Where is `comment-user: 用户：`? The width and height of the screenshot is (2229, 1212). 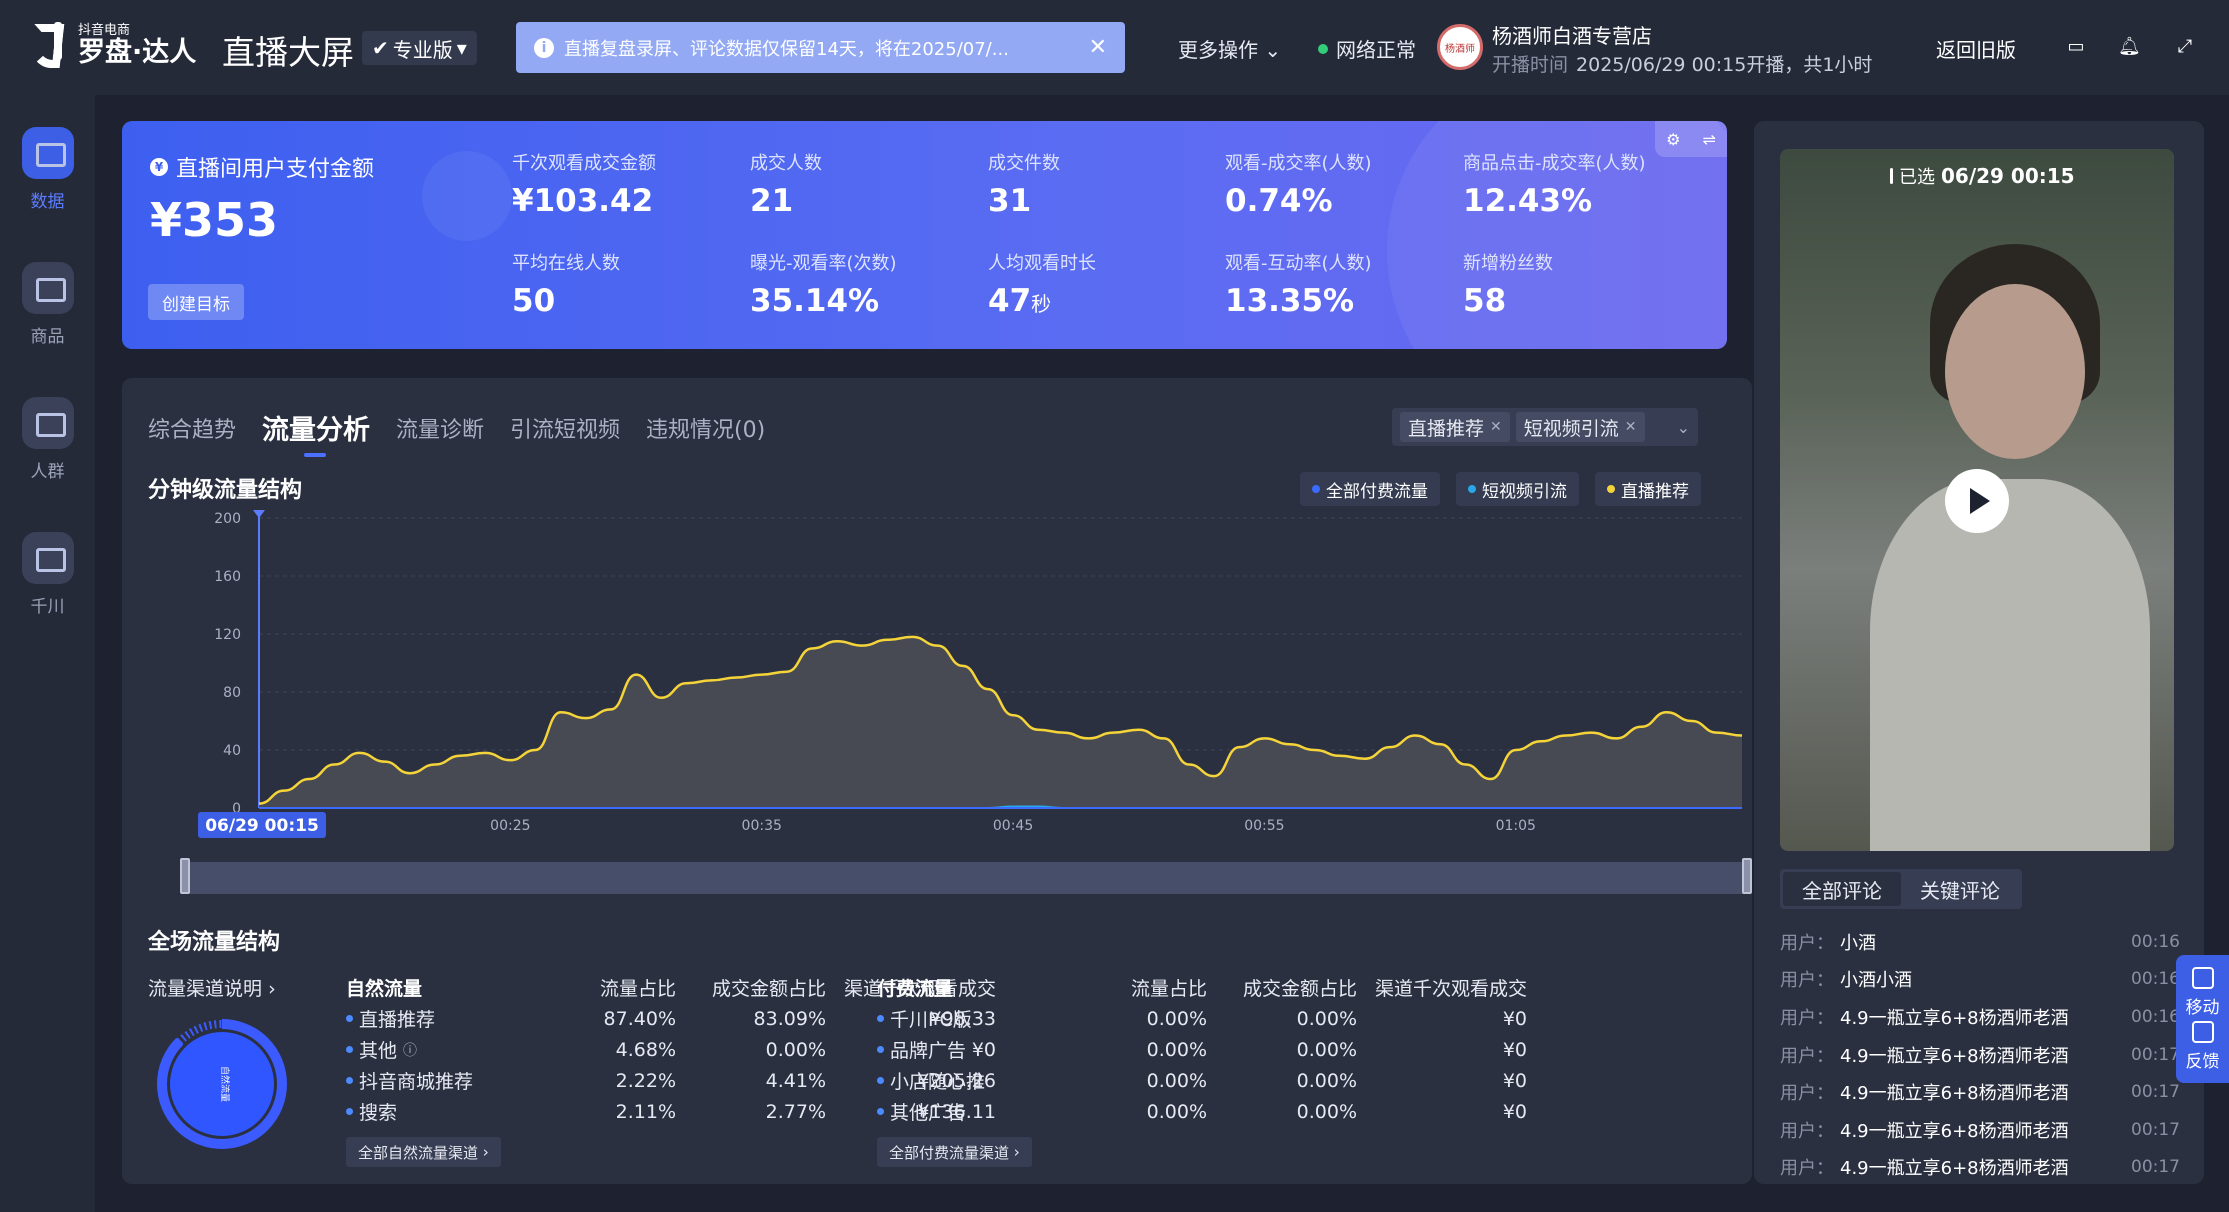
comment-user: 用户： is located at coordinates (1807, 1056).